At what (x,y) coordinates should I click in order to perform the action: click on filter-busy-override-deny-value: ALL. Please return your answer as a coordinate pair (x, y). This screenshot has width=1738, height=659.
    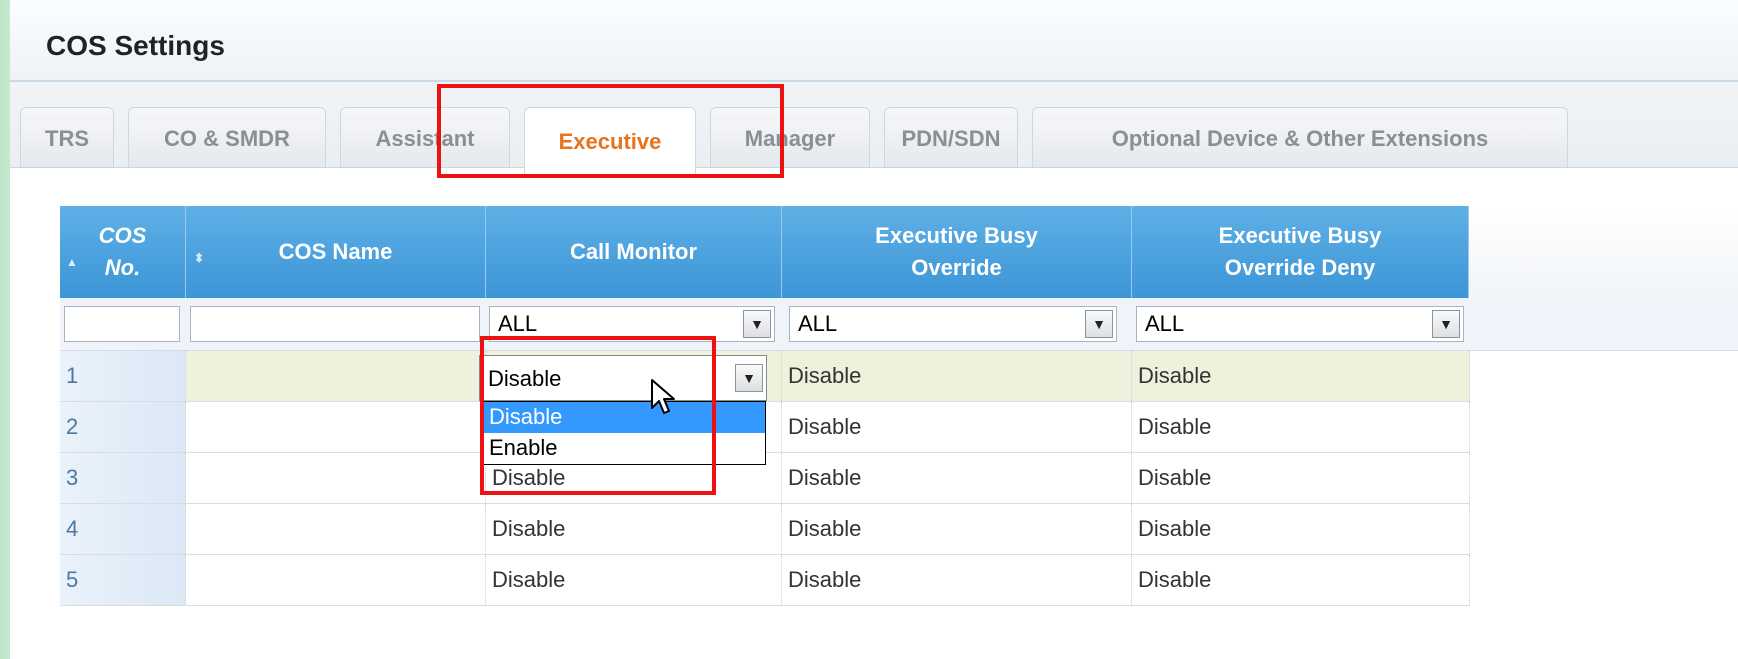
    Looking at the image, I should click on (1165, 323).